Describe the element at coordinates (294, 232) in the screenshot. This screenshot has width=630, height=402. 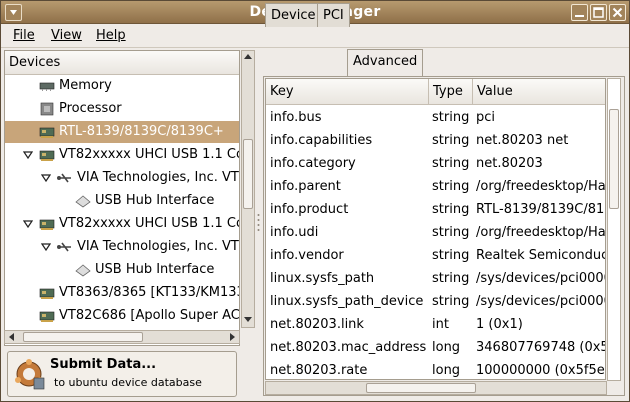
I see `cell-key: info.udi` at that location.